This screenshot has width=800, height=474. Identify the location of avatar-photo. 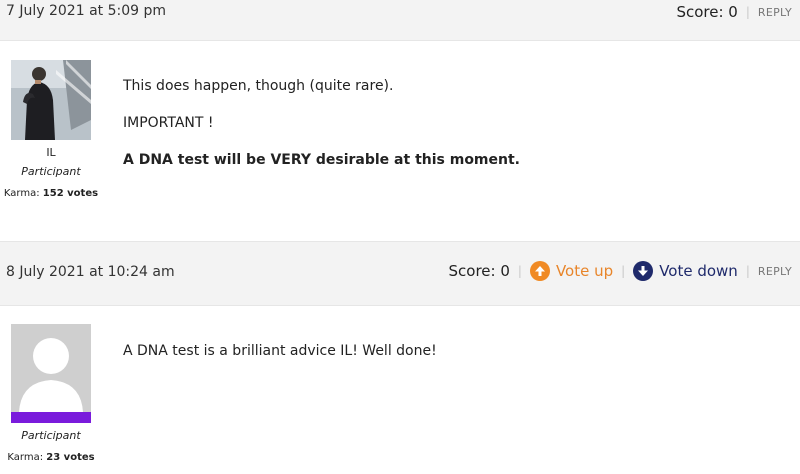
(51, 100).